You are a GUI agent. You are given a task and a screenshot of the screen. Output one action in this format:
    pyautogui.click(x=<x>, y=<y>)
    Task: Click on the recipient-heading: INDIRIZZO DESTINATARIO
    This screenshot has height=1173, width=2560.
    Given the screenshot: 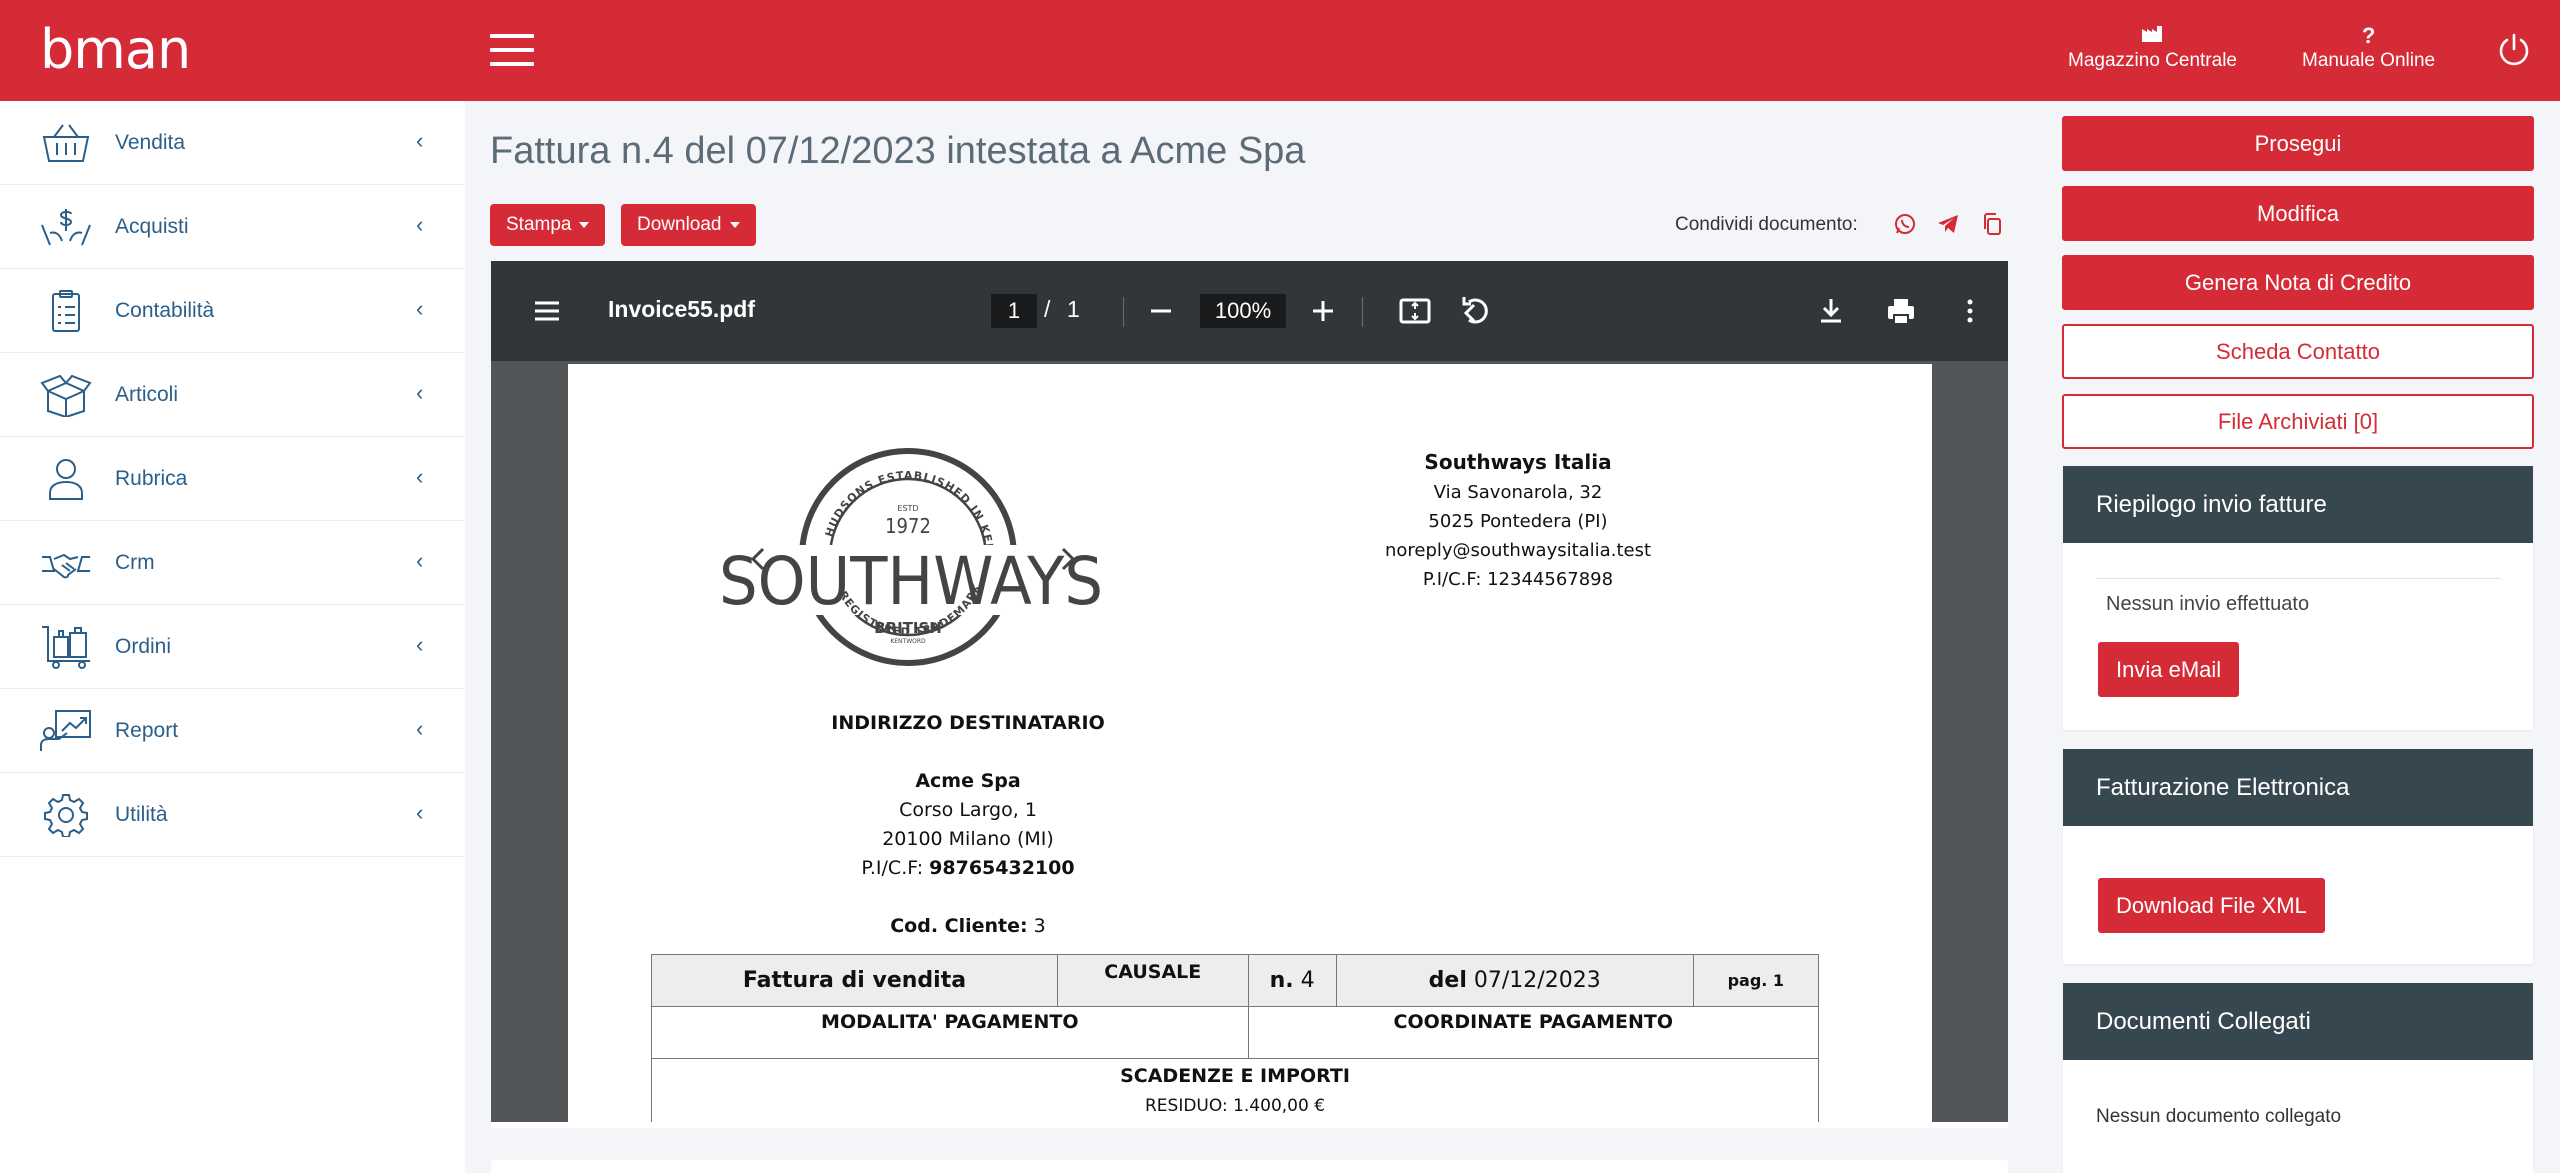 What is the action you would take?
    pyautogui.click(x=968, y=723)
    